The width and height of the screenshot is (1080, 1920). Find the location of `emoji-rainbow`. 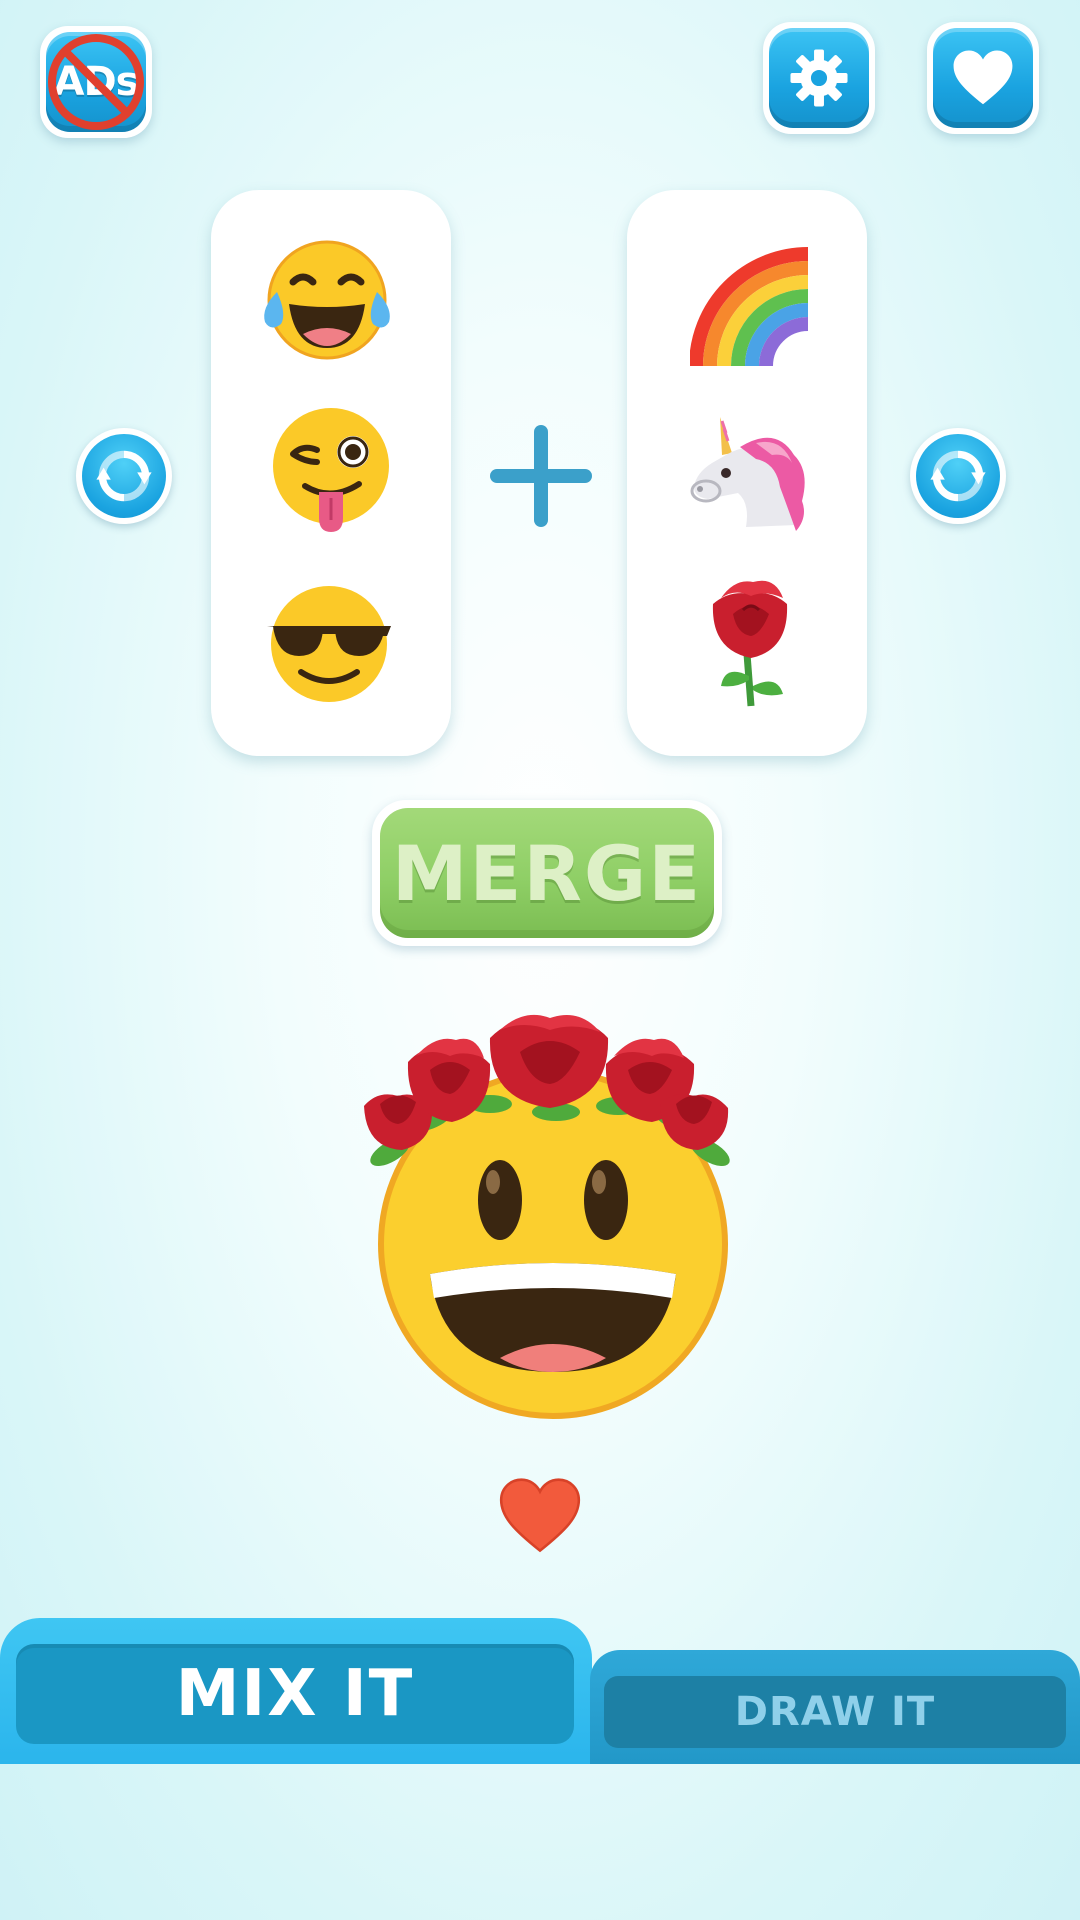

emoji-rainbow is located at coordinates (751, 302).